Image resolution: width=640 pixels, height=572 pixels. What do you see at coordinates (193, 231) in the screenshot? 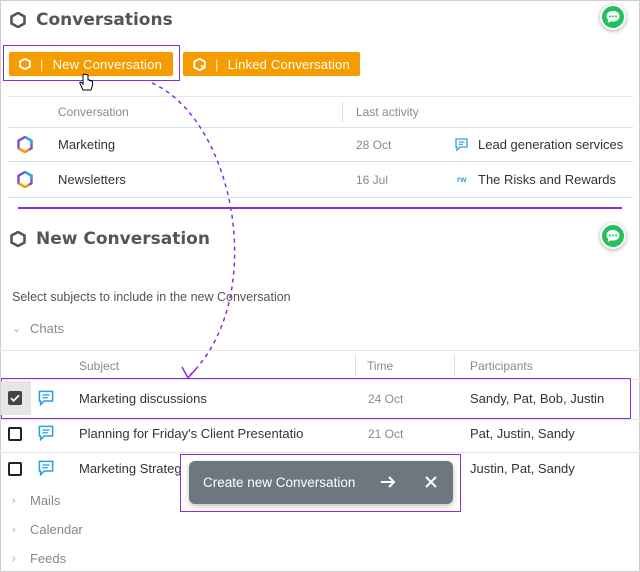
I see `annotation-arrow` at bounding box center [193, 231].